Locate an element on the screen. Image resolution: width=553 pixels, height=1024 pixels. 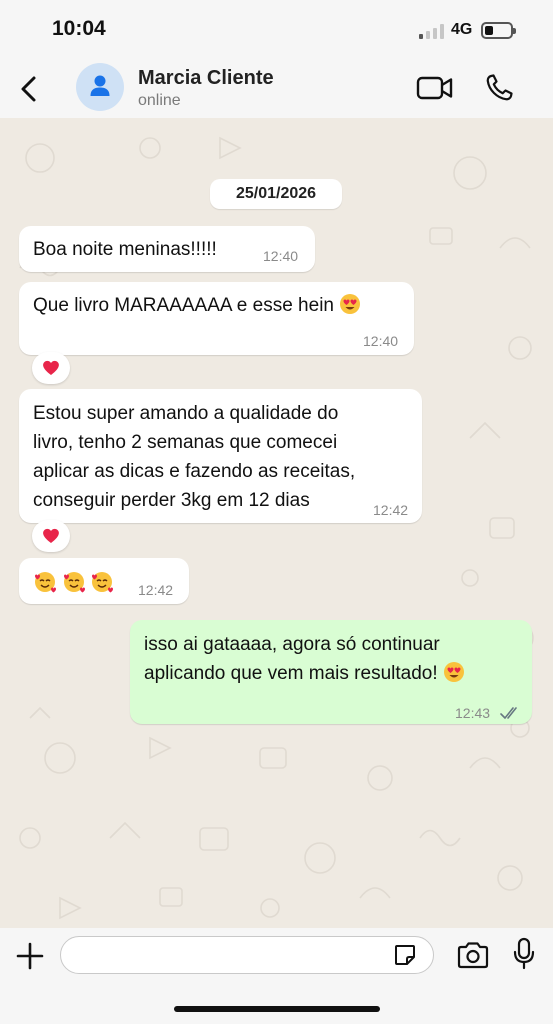
mic-icon is located at coordinates (524, 953).